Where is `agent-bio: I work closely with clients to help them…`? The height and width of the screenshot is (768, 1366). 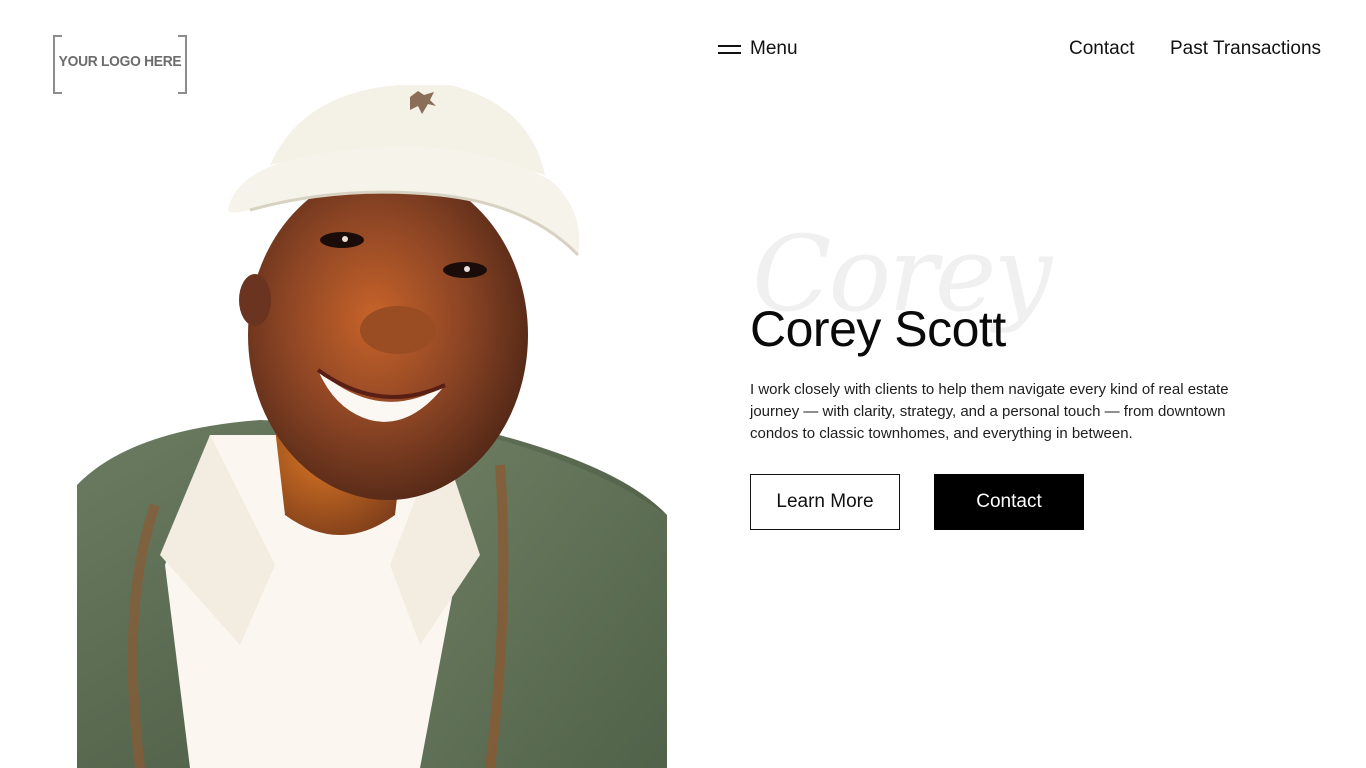
agent-bio: I work closely with clients to help them… is located at coordinates (989, 411).